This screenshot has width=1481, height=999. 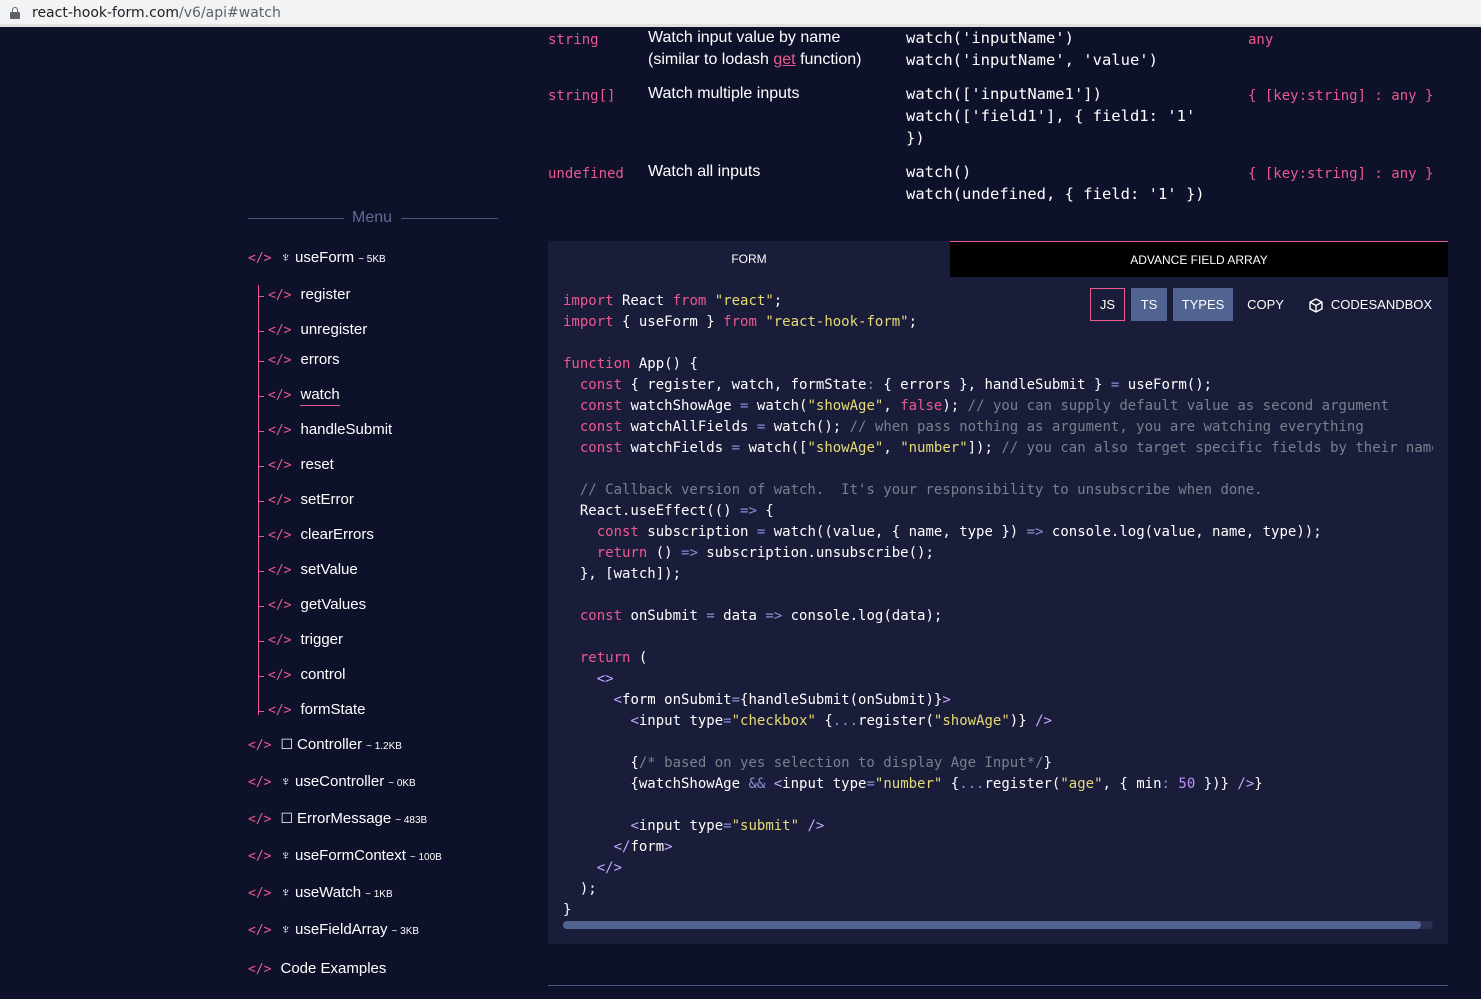 What do you see at coordinates (1261, 40) in the screenshot?
I see `param-return: any` at bounding box center [1261, 40].